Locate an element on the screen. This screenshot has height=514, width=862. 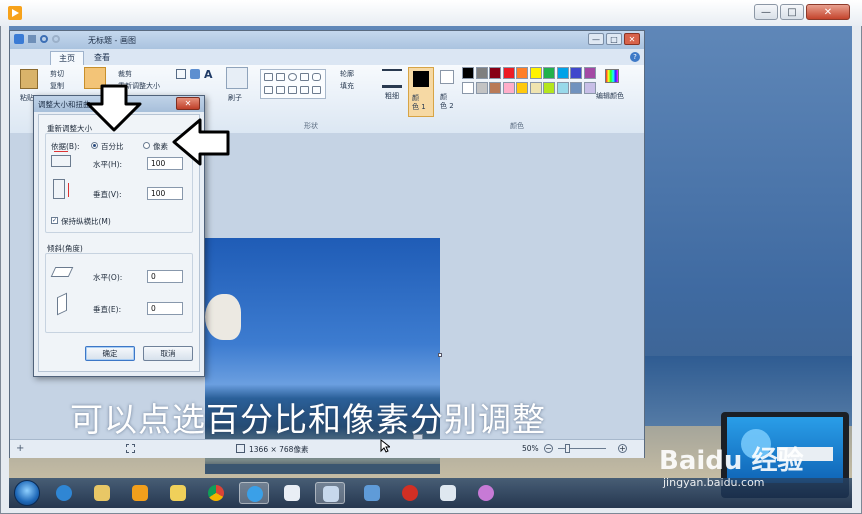
triangle-shape is located at coordinates (280, 90).